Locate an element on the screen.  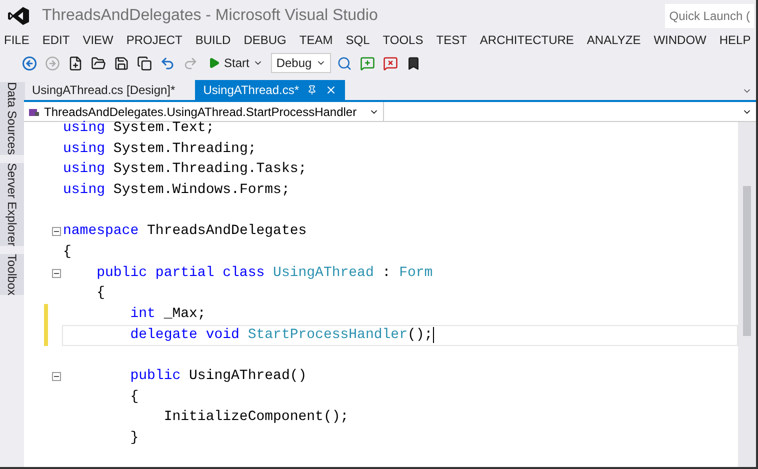
text-cursor is located at coordinates (433, 335).